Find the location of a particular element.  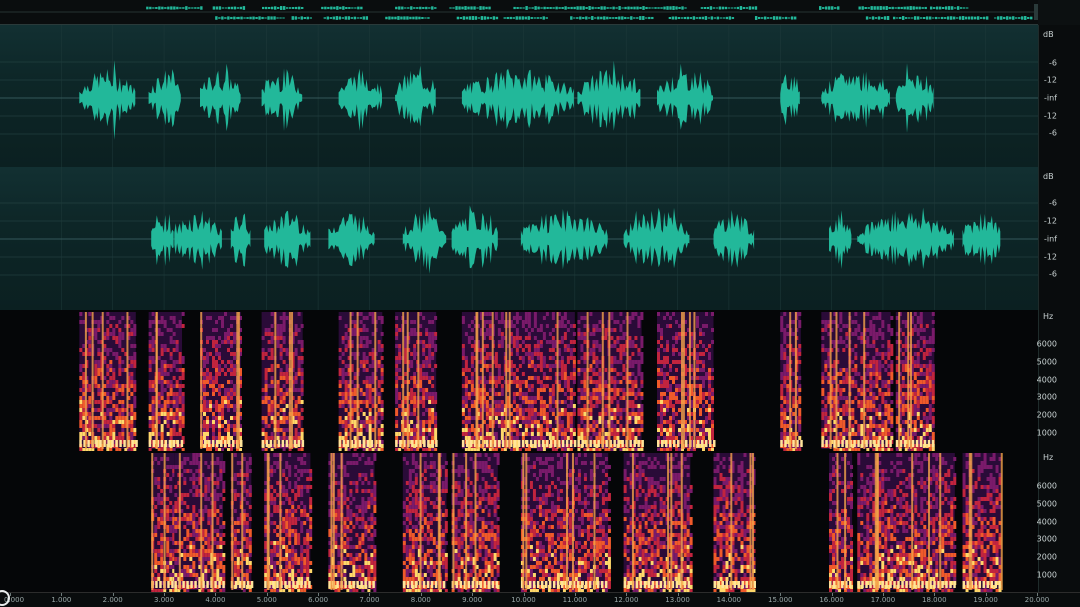

overview-strip is located at coordinates (519, 12).